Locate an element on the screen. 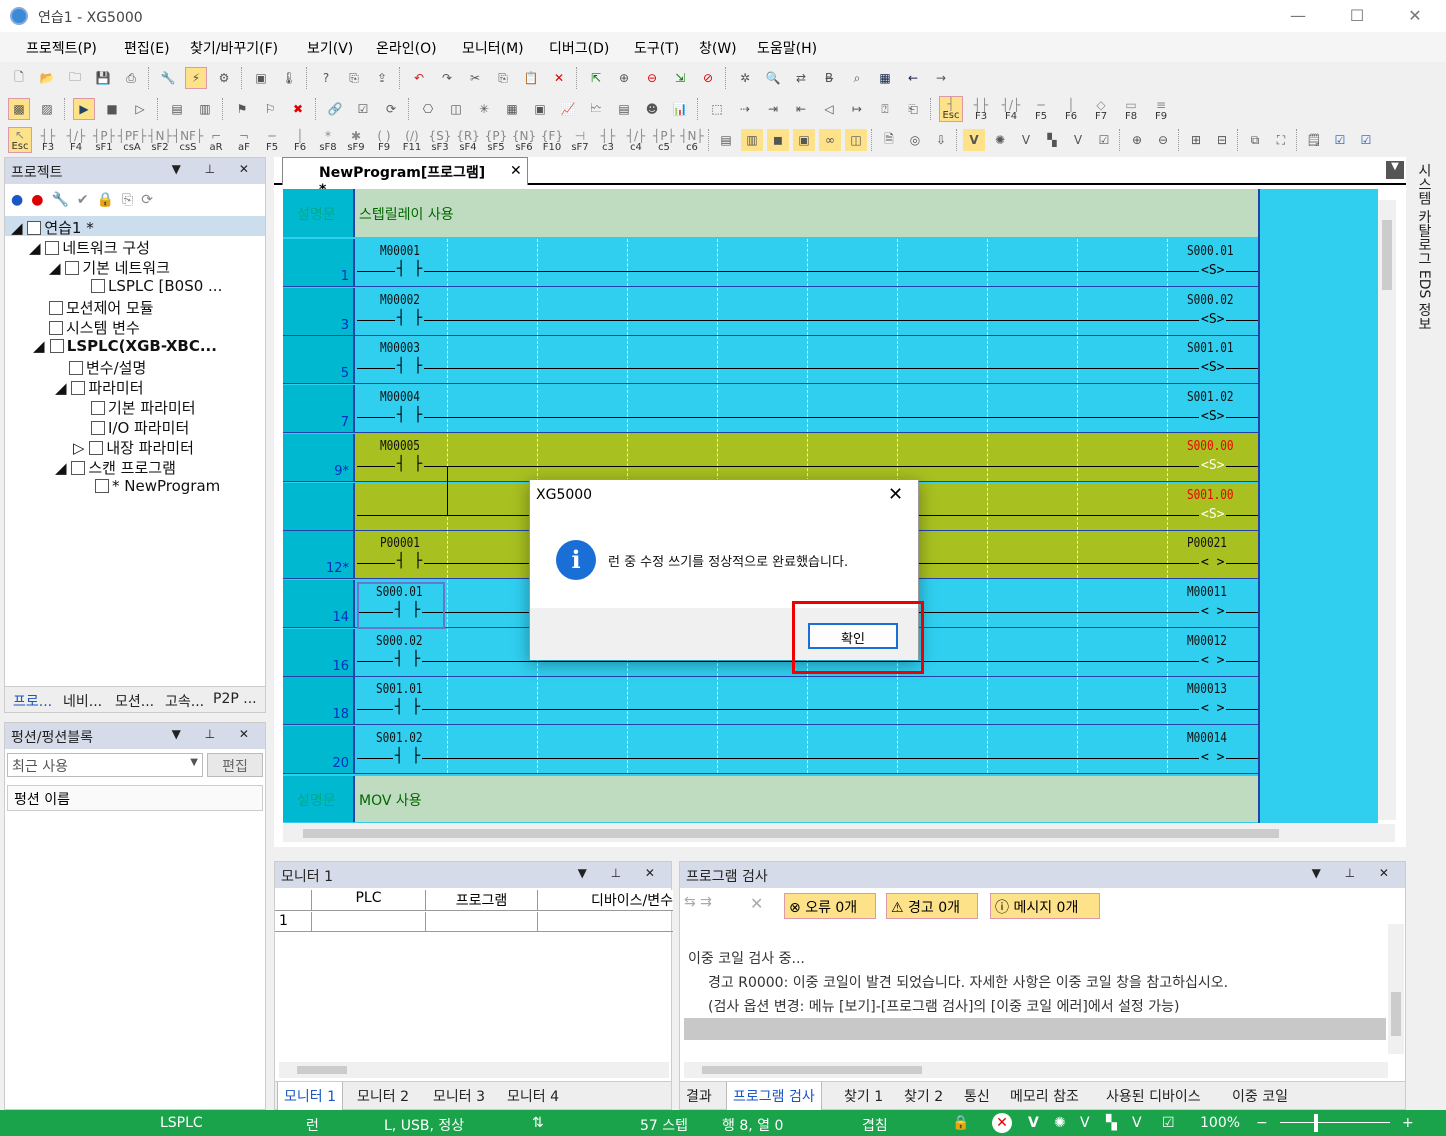  ld-npulse: {N} sF6 is located at coordinates (524, 140).